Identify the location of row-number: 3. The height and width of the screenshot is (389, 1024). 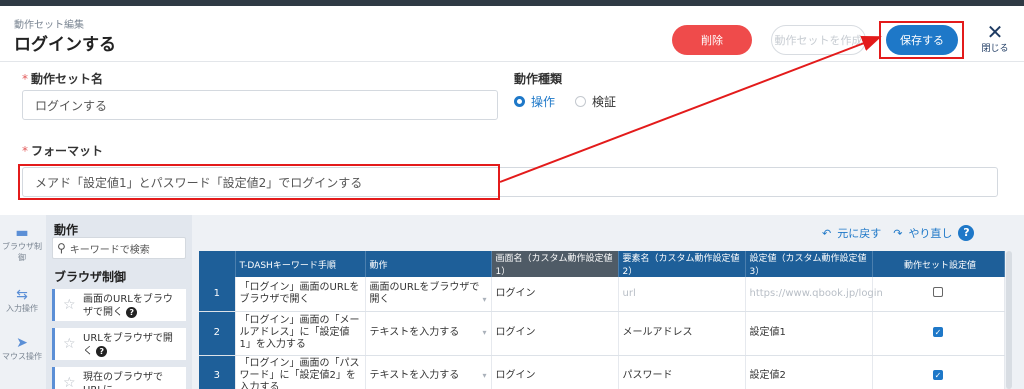
(217, 372).